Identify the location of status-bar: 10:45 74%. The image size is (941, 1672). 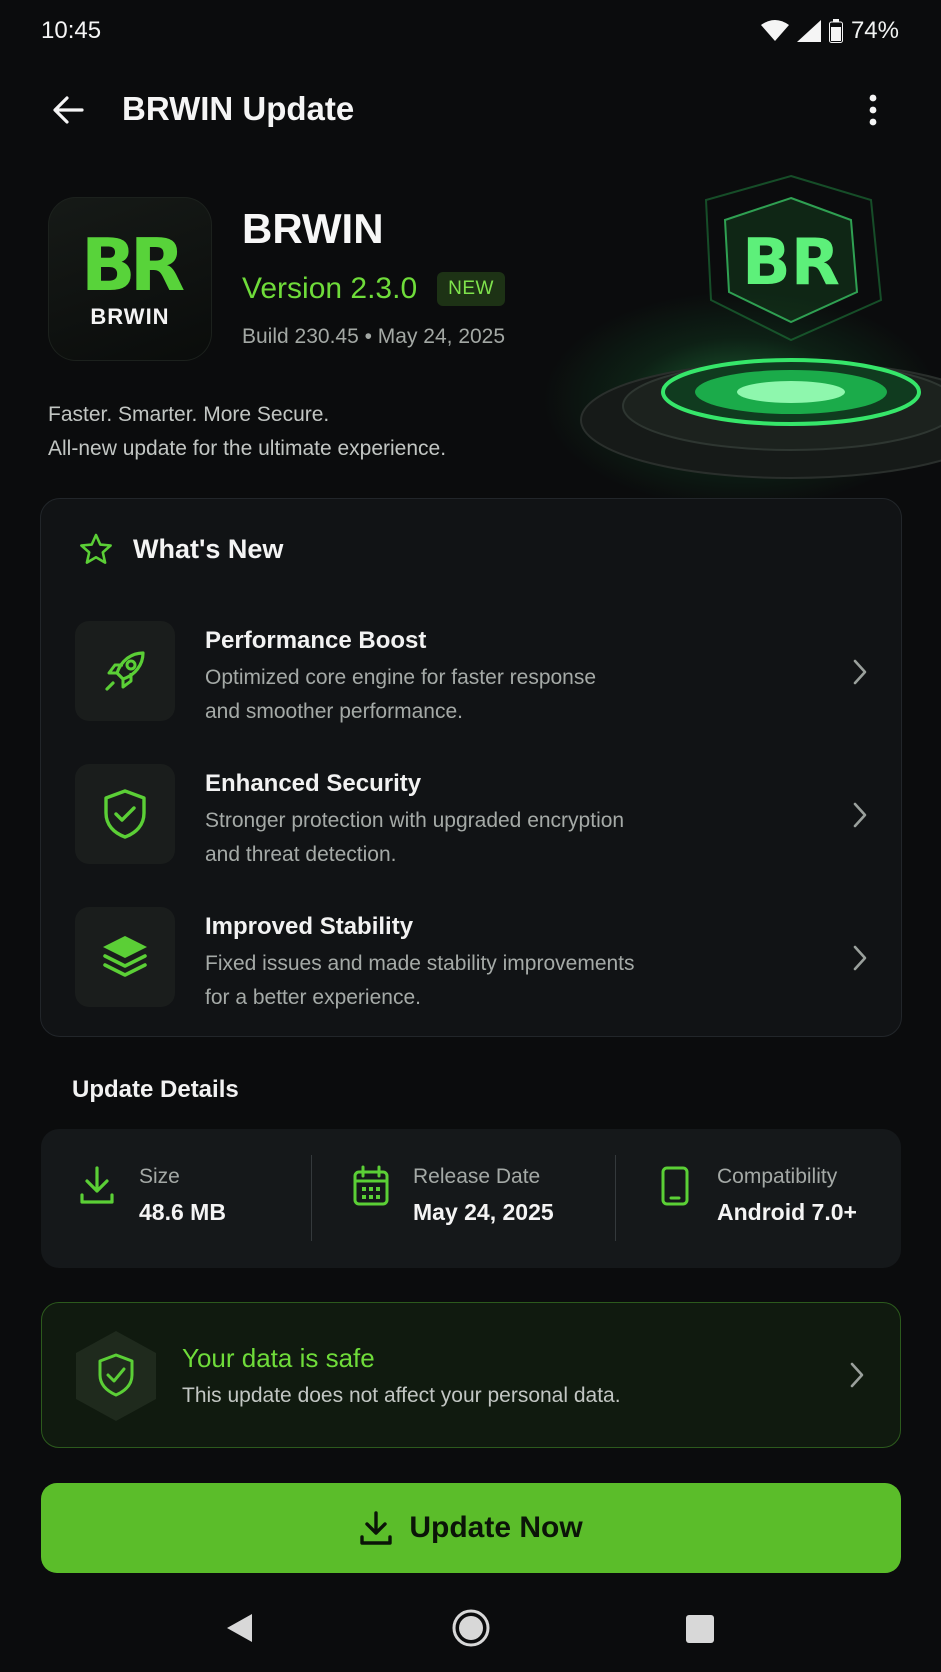
(470, 31).